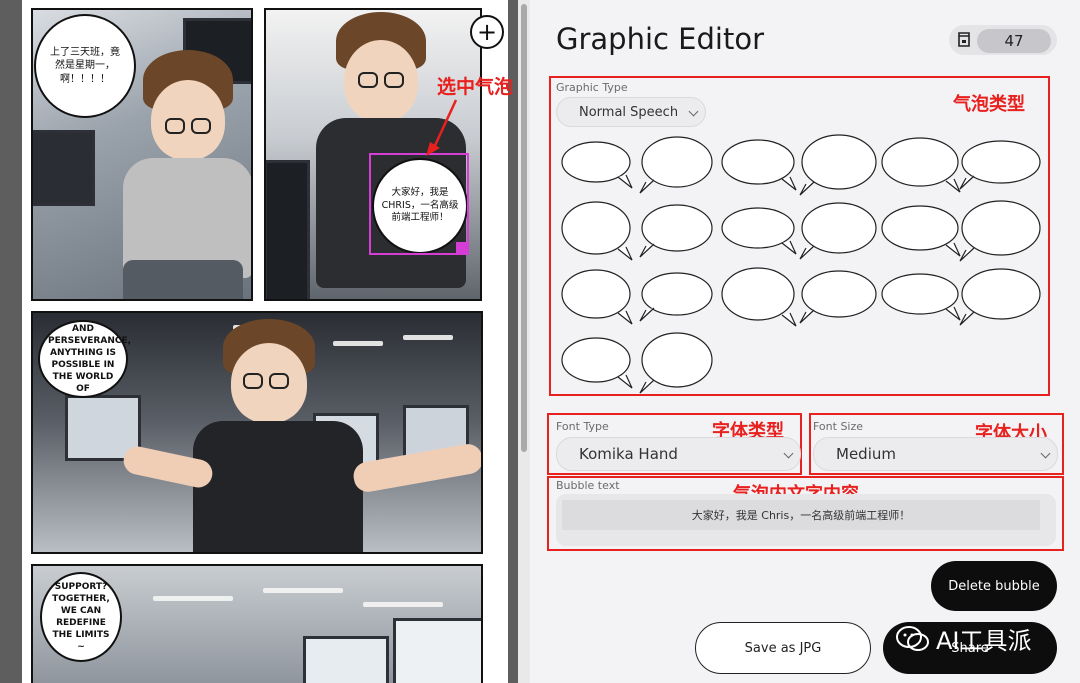  I want to click on speech-bubble-text: 上了三天班，竟然是星期一，啊！！！！, so click(85, 65).